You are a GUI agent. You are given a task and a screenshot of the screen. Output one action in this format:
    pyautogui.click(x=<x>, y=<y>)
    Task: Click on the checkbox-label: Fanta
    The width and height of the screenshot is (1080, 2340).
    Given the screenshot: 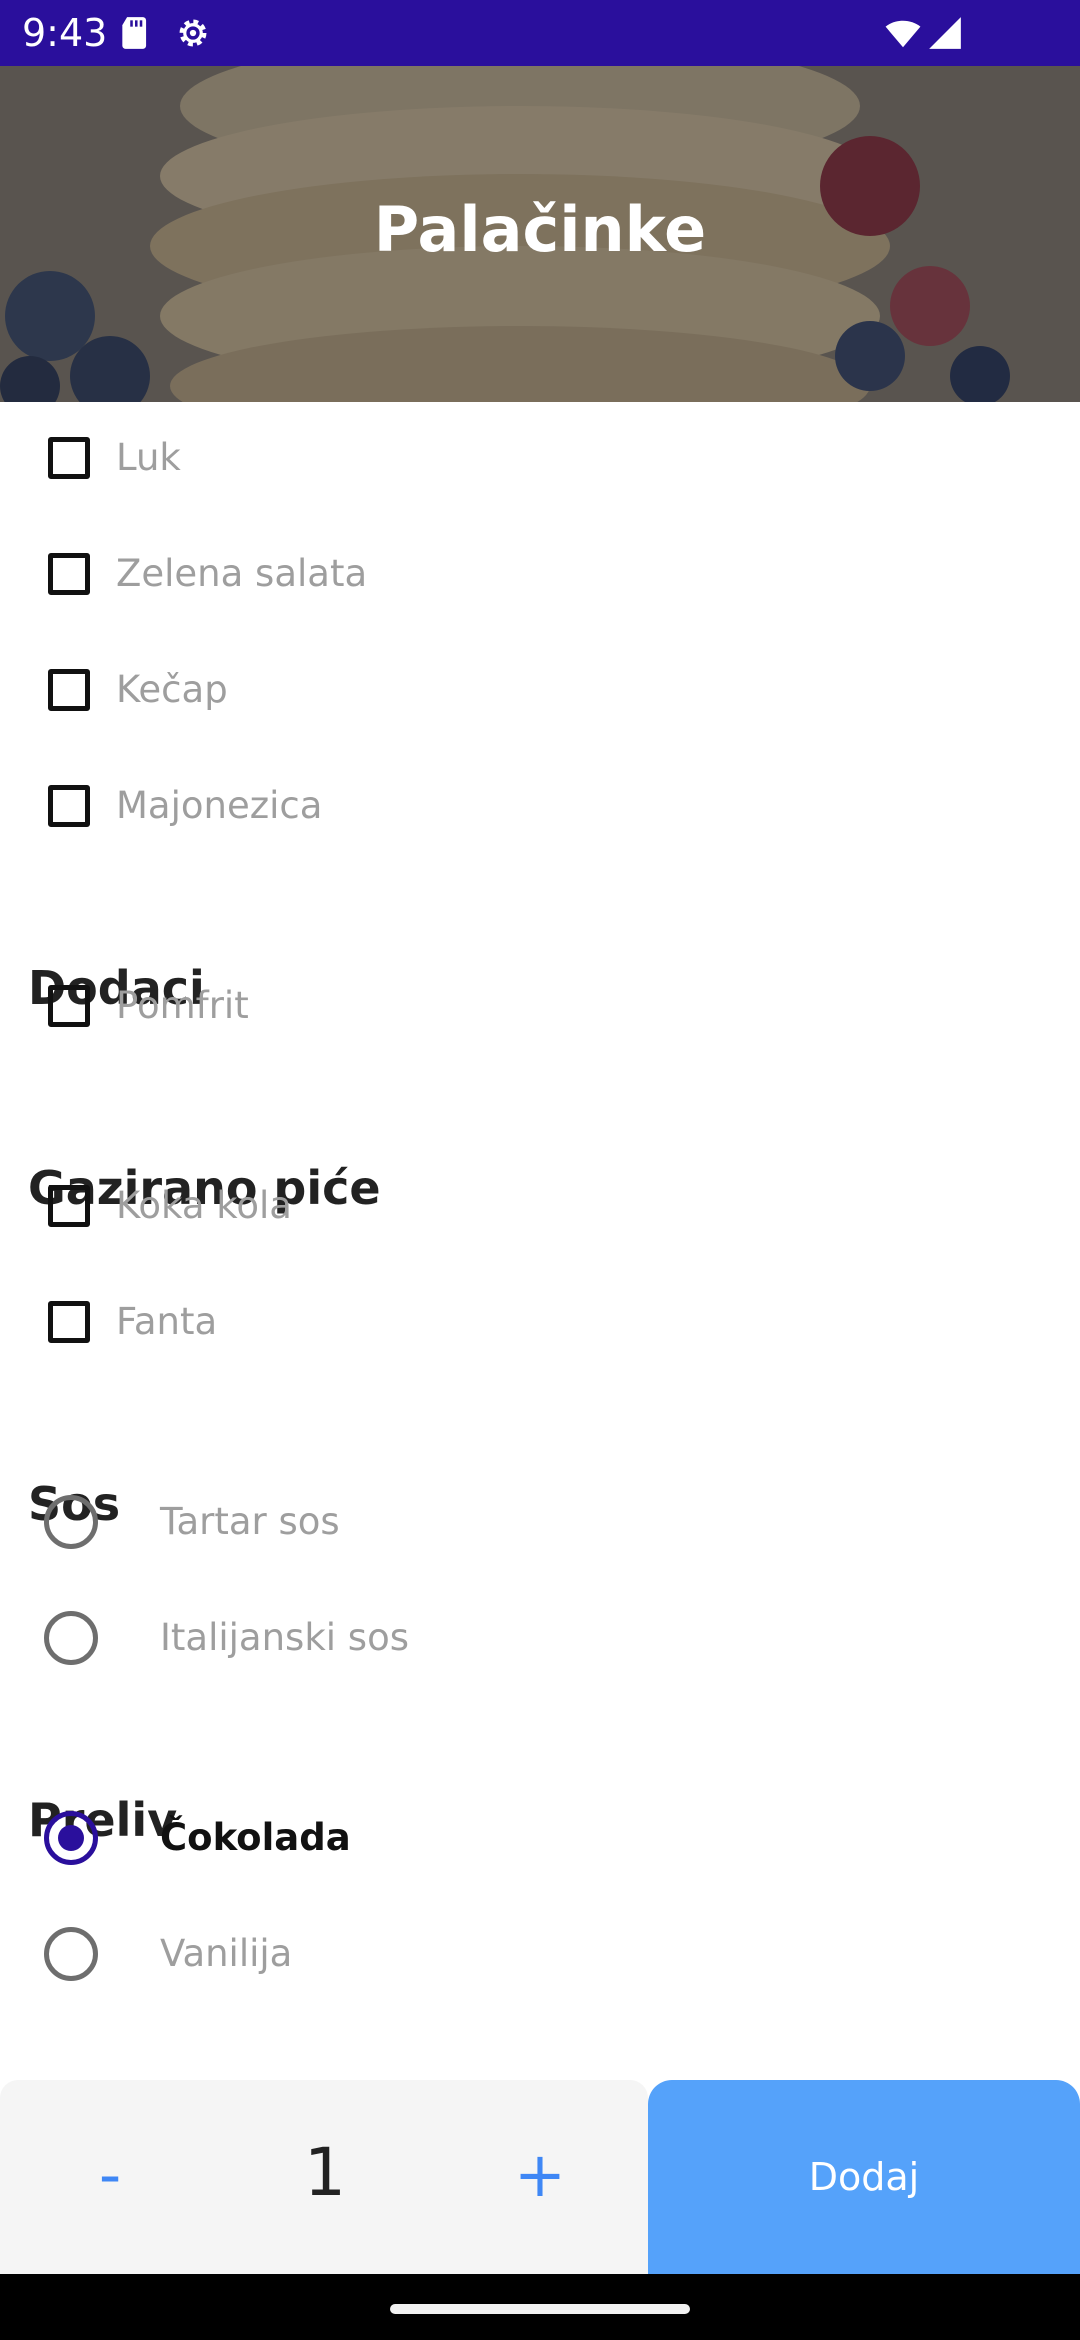 What is the action you would take?
    pyautogui.click(x=167, y=1321)
    